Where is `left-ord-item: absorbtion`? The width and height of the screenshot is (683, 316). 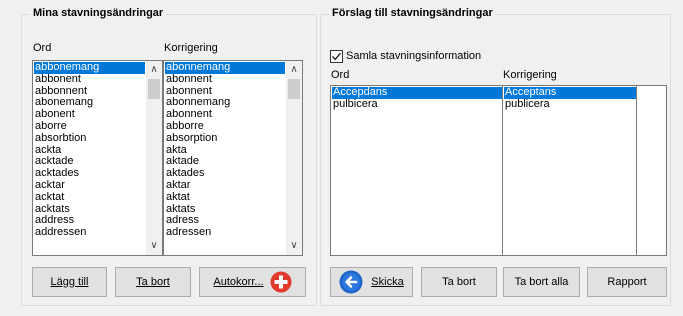
left-ord-item: absorbtion is located at coordinates (89, 138).